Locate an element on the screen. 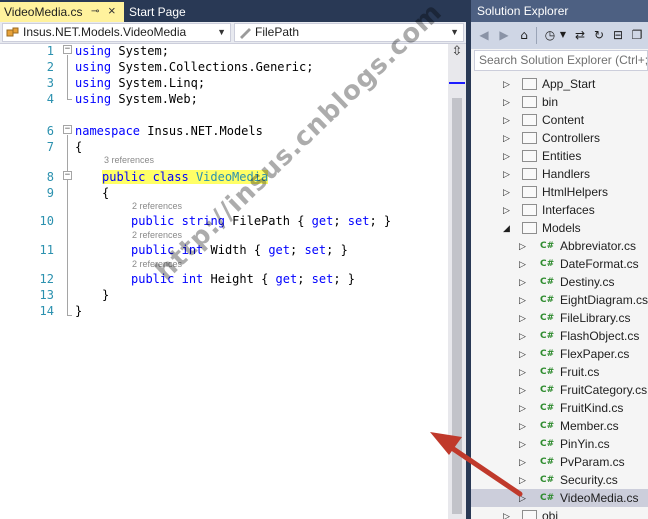 Image resolution: width=648 pixels, height=519 pixels. close-icon: × is located at coordinates (112, 11).